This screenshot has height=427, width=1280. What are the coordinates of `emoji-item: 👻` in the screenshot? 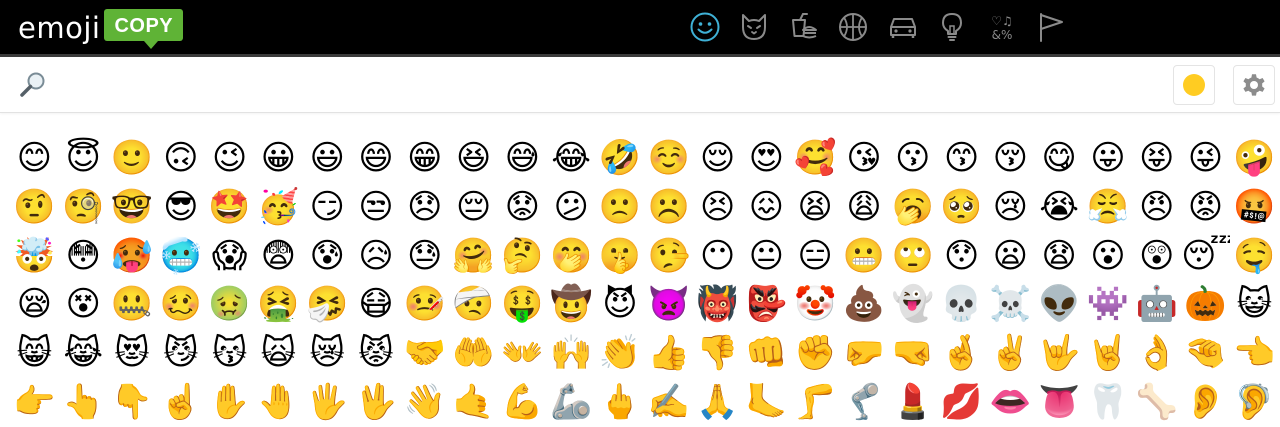 It's located at (912, 304).